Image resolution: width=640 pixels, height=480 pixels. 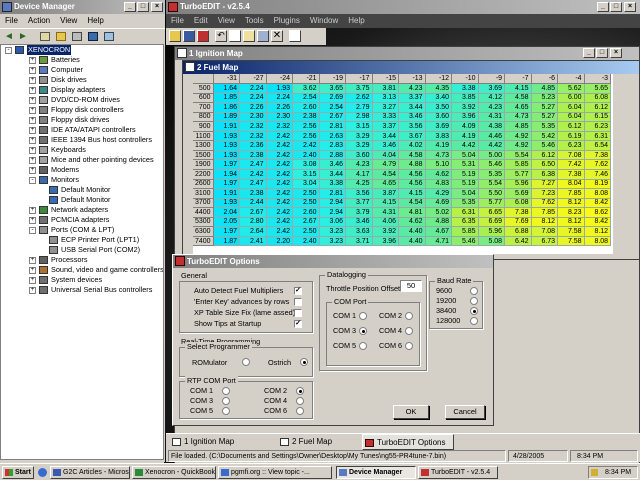 What do you see at coordinates (306, 193) in the screenshot?
I see `fuel-cell: 2.50` at bounding box center [306, 193].